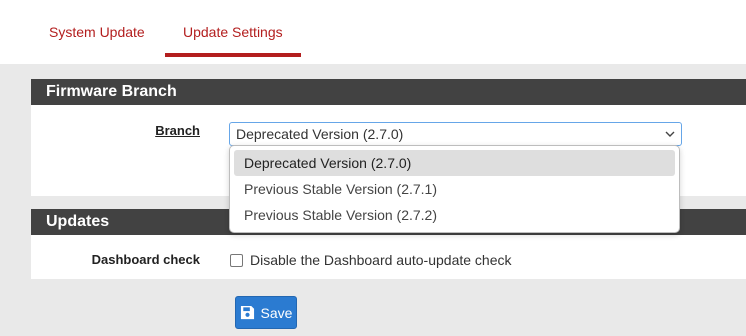  What do you see at coordinates (454, 163) in the screenshot?
I see `branch-option-deprecated-270: Deprecated Version (2.7.0)` at bounding box center [454, 163].